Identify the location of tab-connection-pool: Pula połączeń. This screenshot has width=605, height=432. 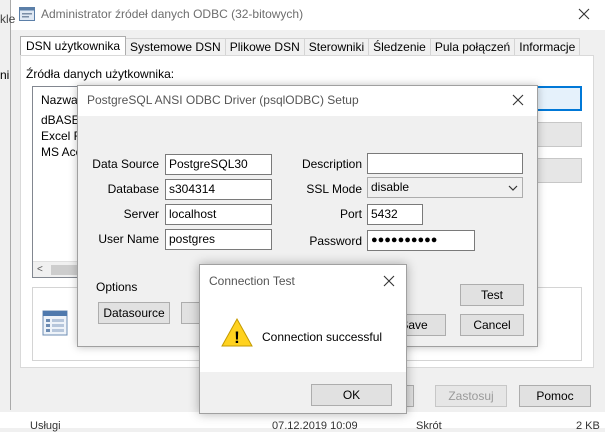
(473, 47).